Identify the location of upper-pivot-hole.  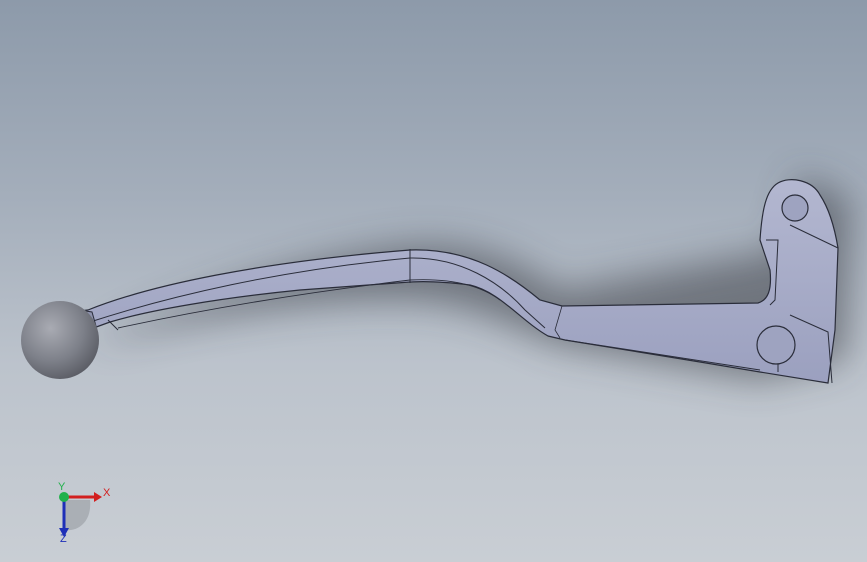
(795, 208).